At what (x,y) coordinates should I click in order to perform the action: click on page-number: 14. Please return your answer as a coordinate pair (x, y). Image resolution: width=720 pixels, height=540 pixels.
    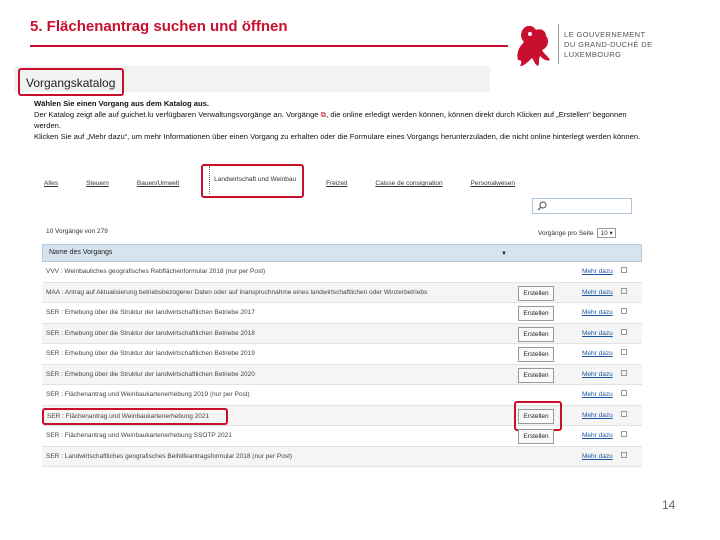
    Looking at the image, I should click on (669, 505).